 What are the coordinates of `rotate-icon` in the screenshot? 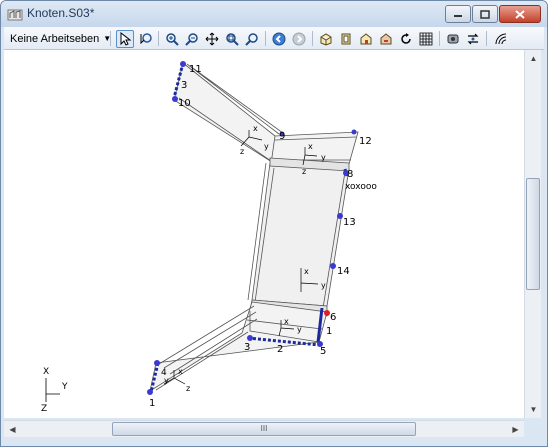 It's located at (406, 38).